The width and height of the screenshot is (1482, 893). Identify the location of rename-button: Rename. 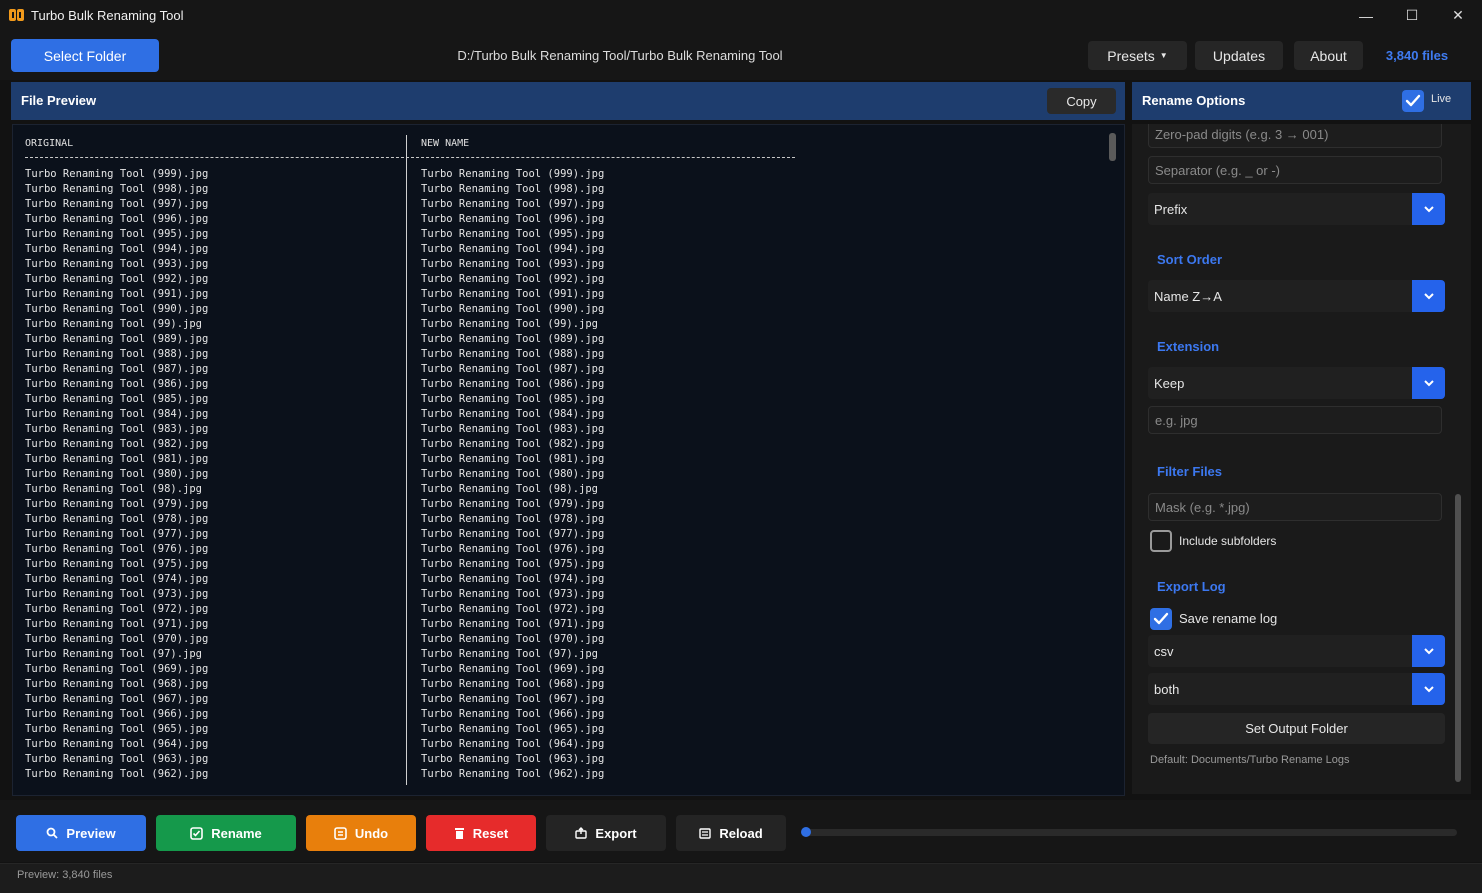
(226, 833).